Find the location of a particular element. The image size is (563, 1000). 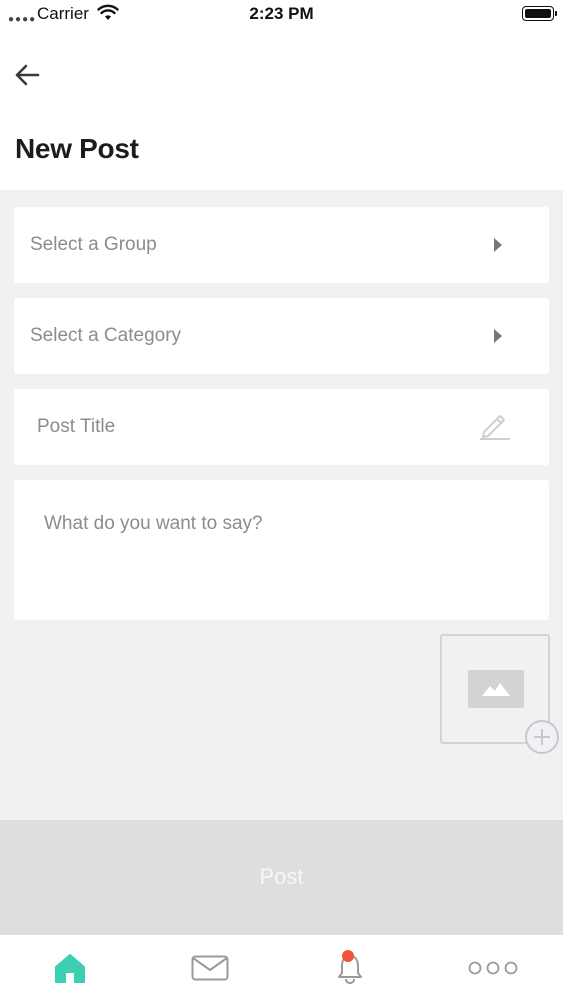

battery-icon is located at coordinates (539, 13).